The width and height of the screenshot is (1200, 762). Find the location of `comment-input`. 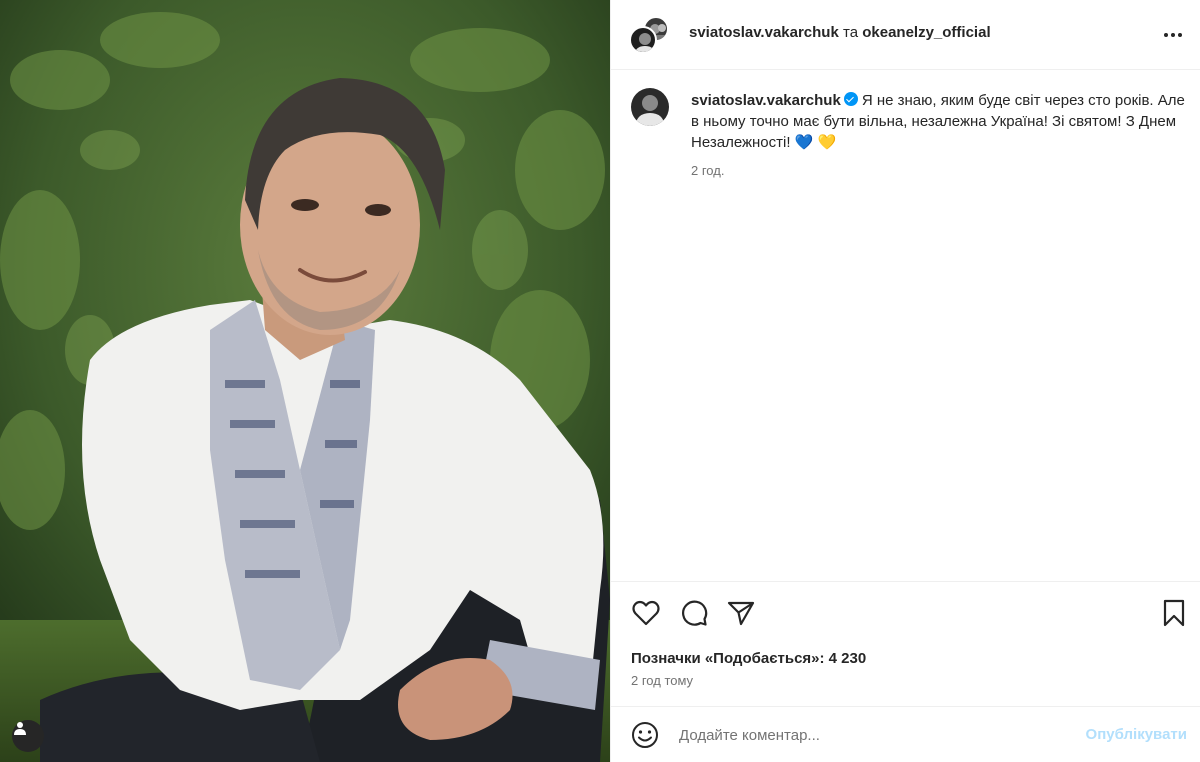

comment-input is located at coordinates (869, 735).